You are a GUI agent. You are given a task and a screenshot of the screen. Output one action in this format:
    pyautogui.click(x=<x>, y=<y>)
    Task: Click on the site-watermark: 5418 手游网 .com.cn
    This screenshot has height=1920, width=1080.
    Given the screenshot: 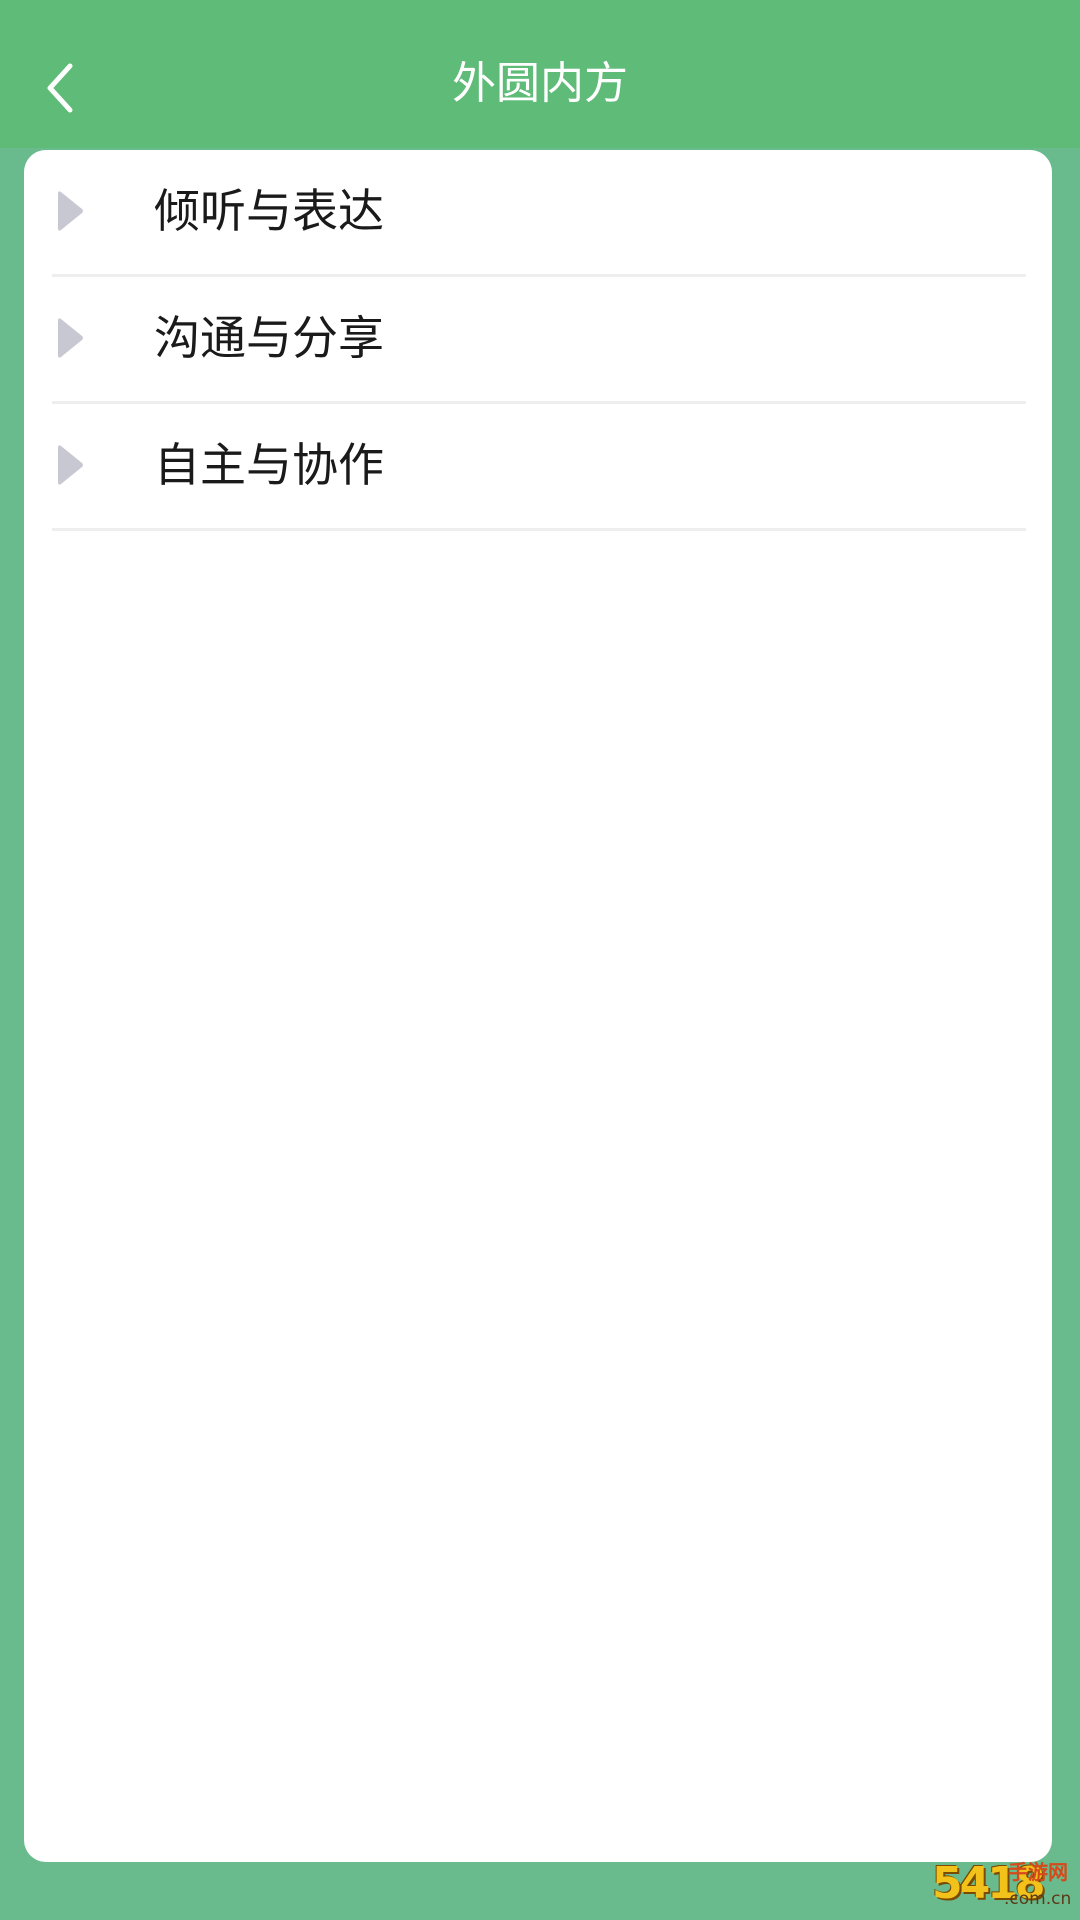 What is the action you would take?
    pyautogui.click(x=1005, y=1887)
    